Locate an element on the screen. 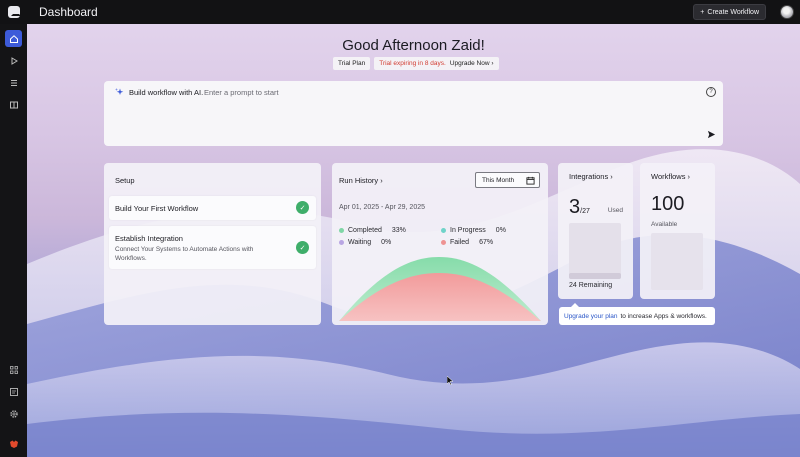  setup-item-label: Build Your First Workflow is located at coordinates (157, 208).